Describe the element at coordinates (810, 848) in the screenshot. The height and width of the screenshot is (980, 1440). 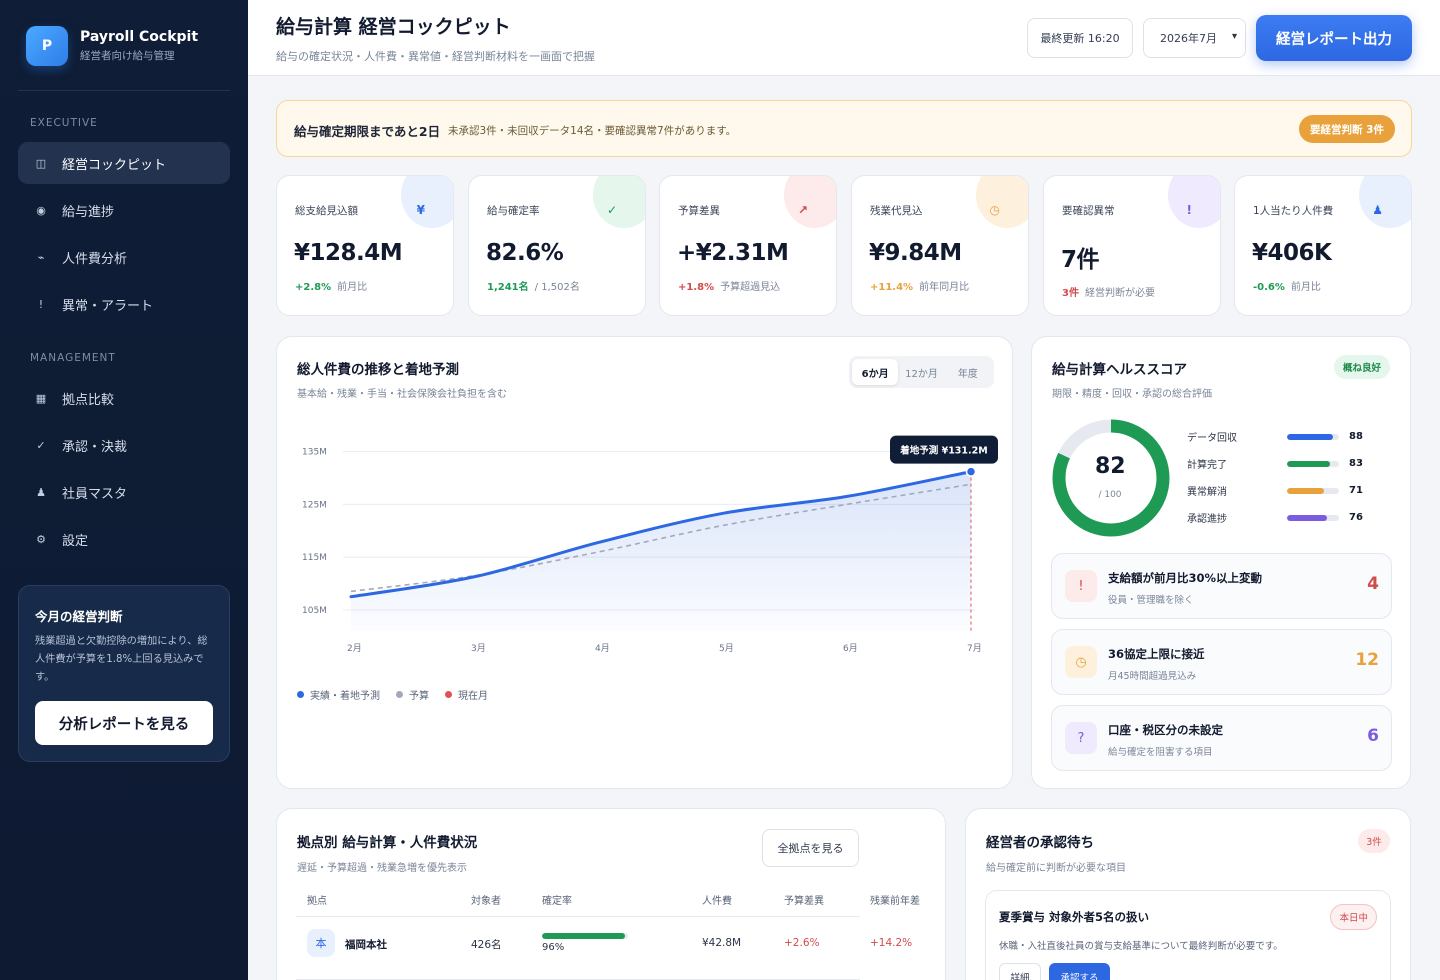
I see `view-all-sites-button: 全拠点を見る` at that location.